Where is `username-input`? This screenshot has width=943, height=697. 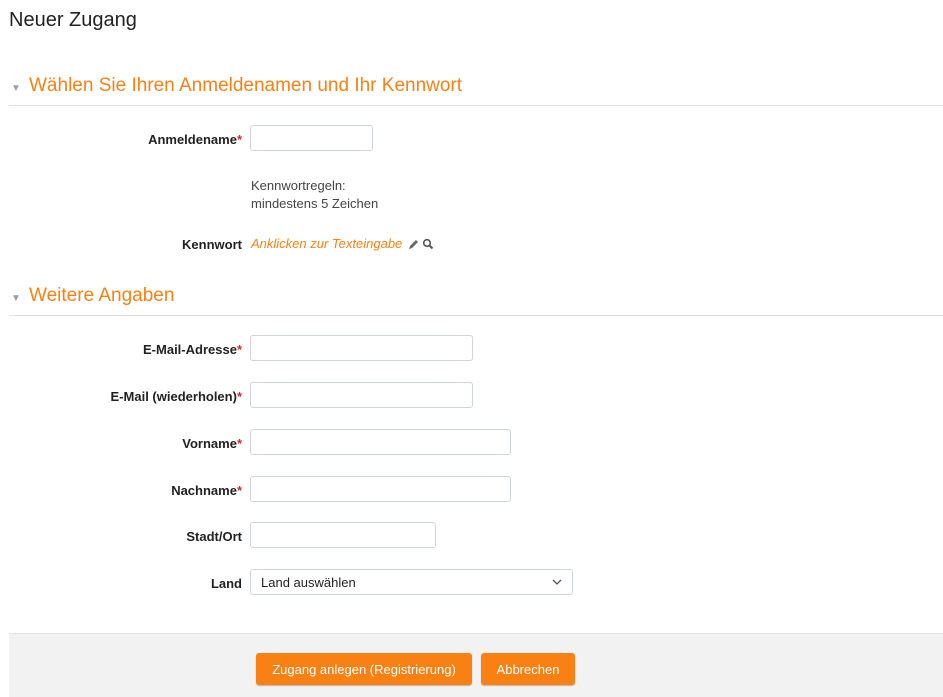
username-input is located at coordinates (311, 138).